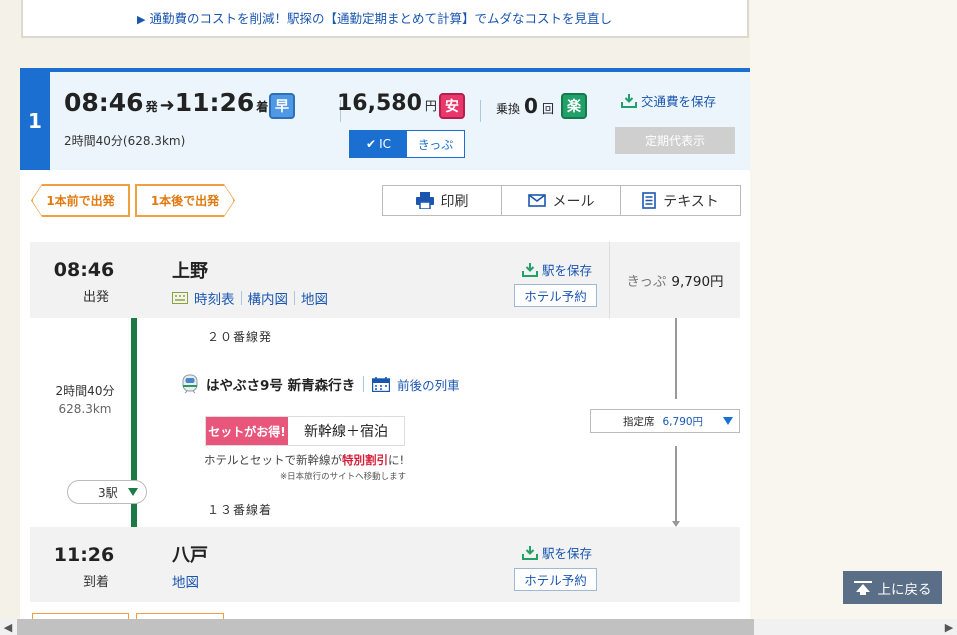 The image size is (957, 635). Describe the element at coordinates (240, 337) in the screenshot. I see `departure-platform: ２０番線発` at that location.